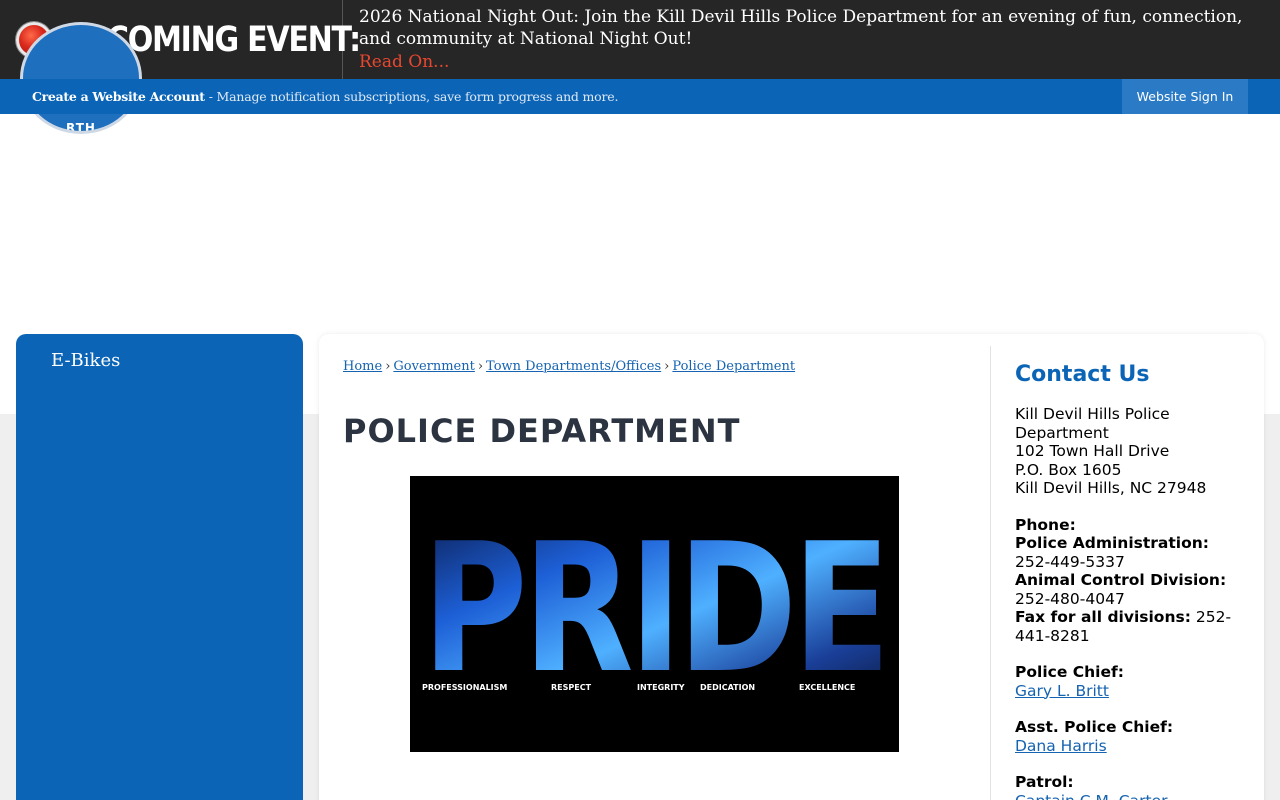 The image size is (1280, 800). Describe the element at coordinates (1121, 580) in the screenshot. I see `animal-control-label: Animal Control Division:` at that location.